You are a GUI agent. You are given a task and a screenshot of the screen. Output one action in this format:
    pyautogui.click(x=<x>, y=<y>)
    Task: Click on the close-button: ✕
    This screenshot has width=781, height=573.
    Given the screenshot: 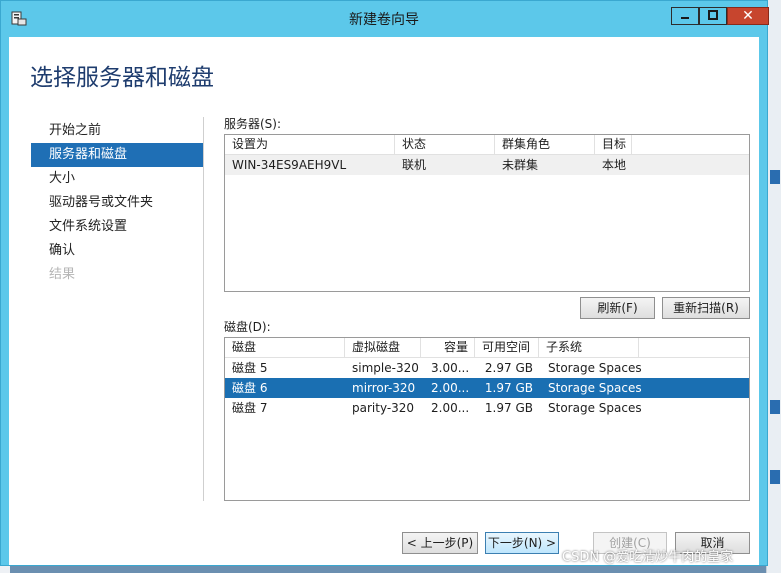 What is the action you would take?
    pyautogui.click(x=748, y=16)
    